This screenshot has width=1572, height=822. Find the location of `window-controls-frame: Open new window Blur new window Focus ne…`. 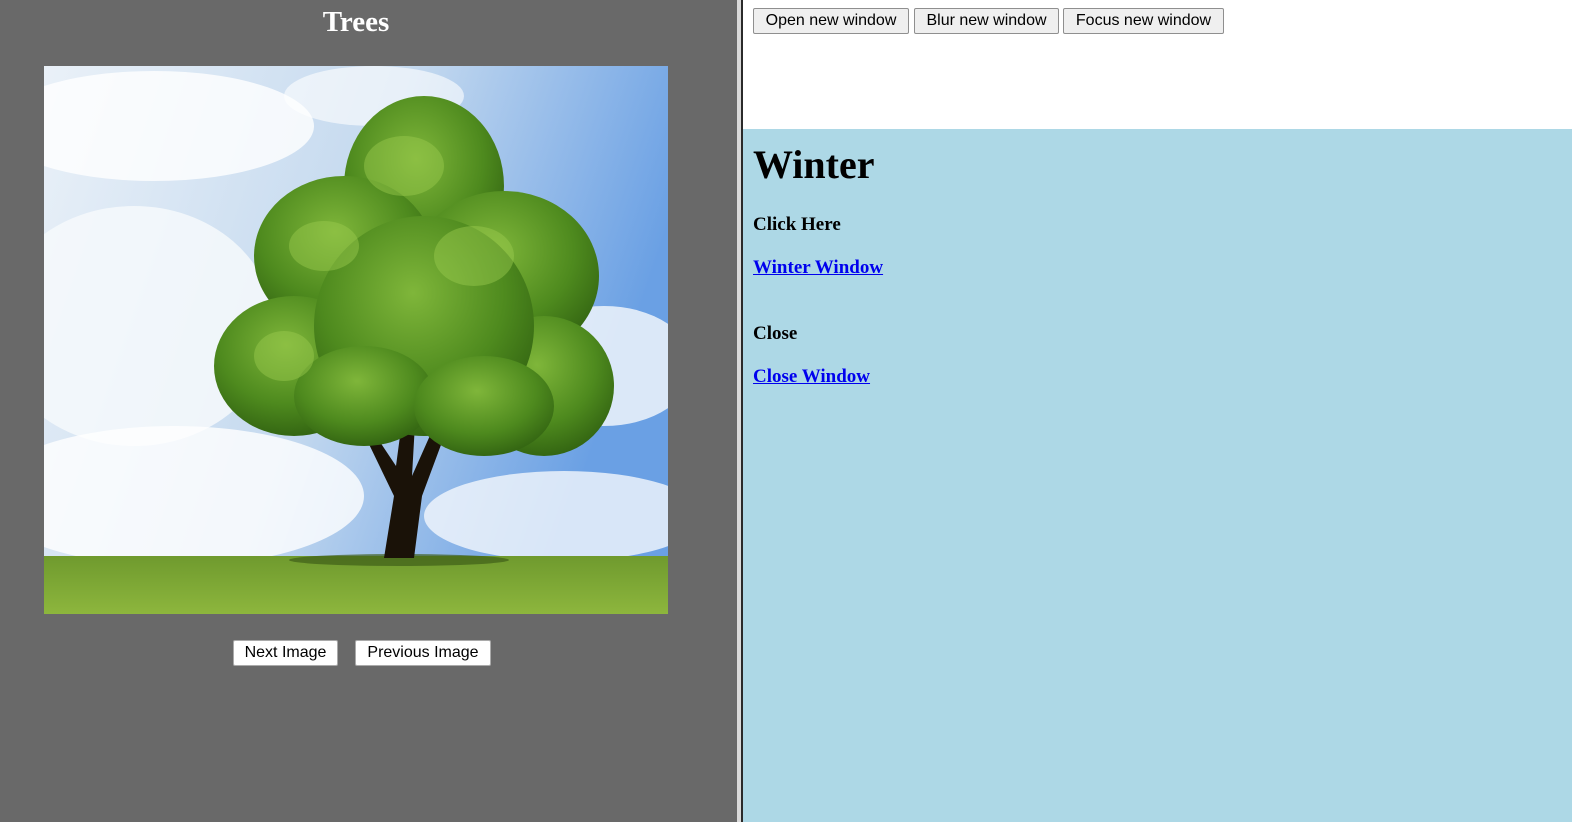

window-controls-frame: Open new window Blur new window Focus ne… is located at coordinates (1157, 64).